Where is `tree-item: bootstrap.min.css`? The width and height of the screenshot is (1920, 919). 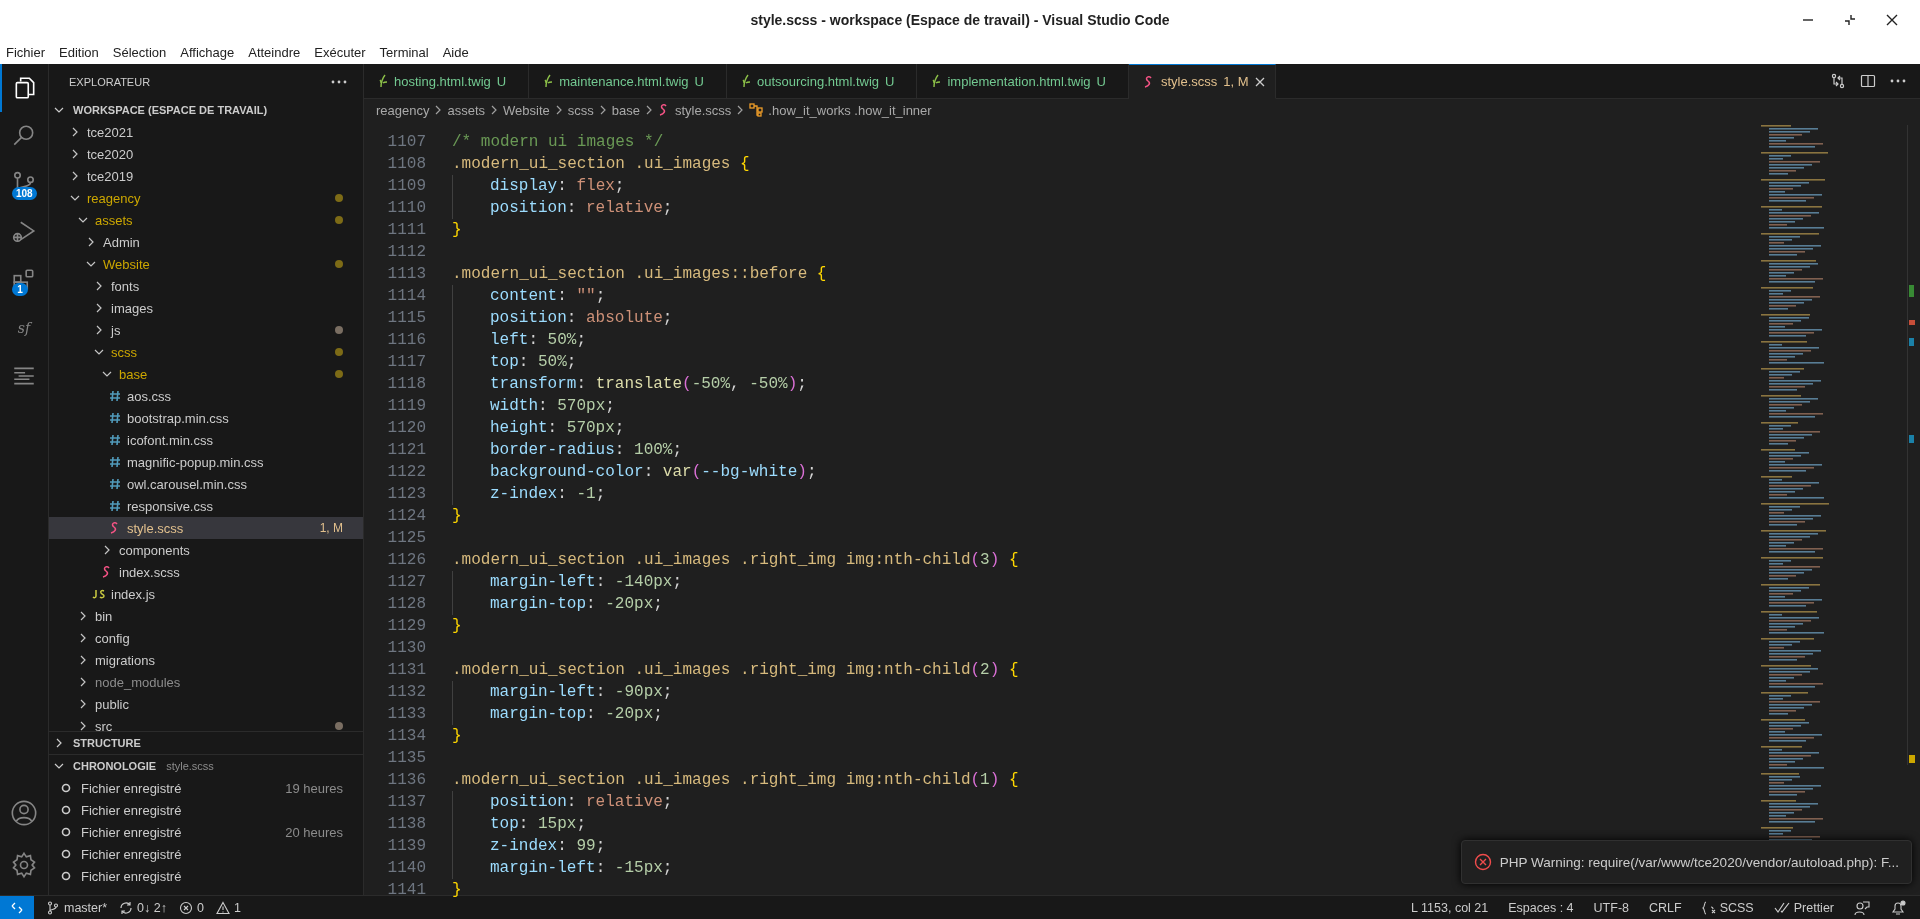 tree-item: bootstrap.min.css is located at coordinates (206, 418).